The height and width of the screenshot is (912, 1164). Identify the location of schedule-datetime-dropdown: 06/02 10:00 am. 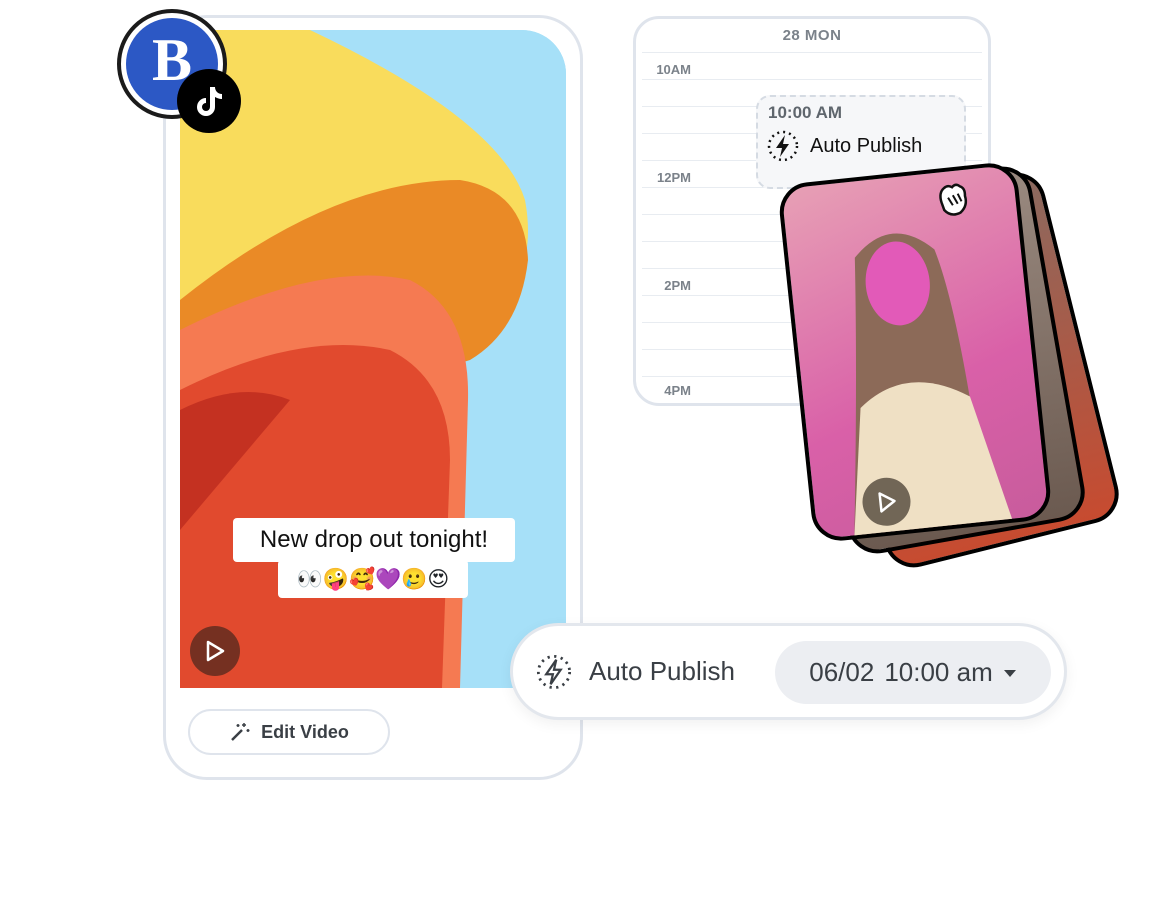
(913, 672).